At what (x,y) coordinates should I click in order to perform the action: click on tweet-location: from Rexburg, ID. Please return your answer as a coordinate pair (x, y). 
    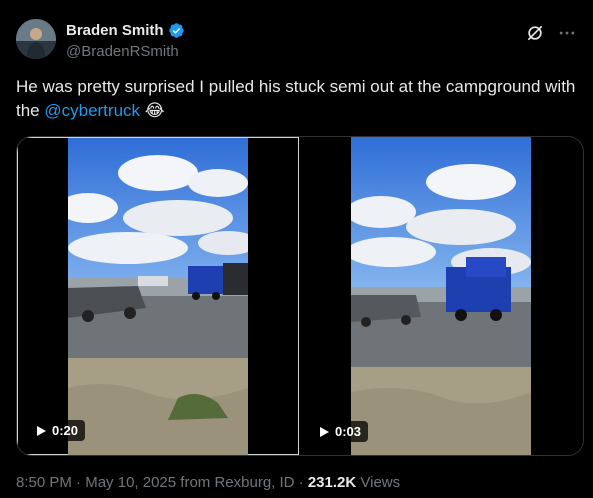
    Looking at the image, I should click on (237, 482).